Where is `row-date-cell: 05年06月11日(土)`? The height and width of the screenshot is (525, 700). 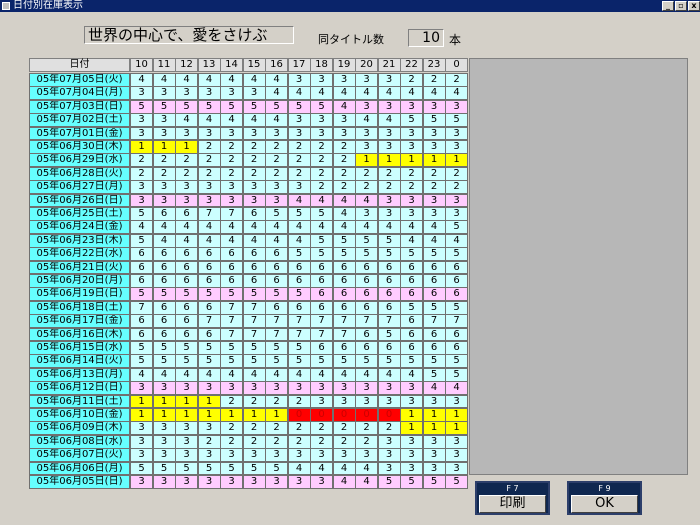
row-date-cell: 05年06月11日(土) is located at coordinates (79, 401).